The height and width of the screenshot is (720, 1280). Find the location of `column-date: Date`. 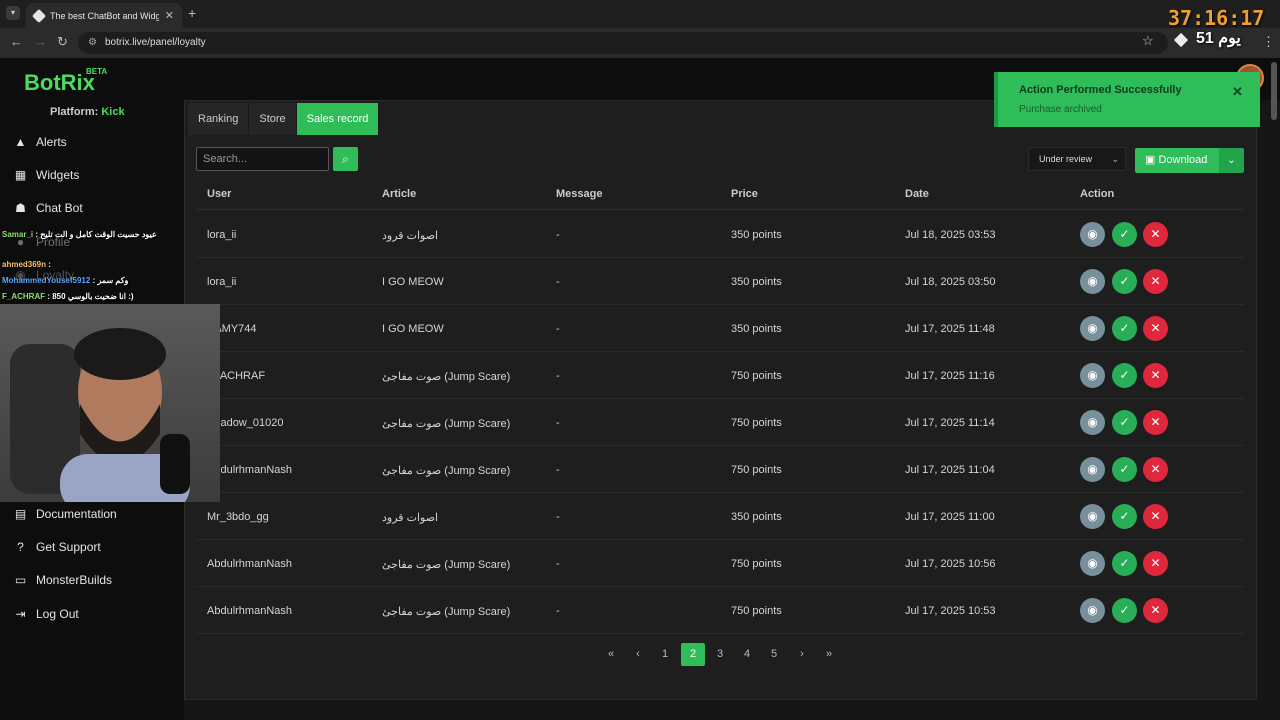

column-date: Date is located at coordinates (917, 194).